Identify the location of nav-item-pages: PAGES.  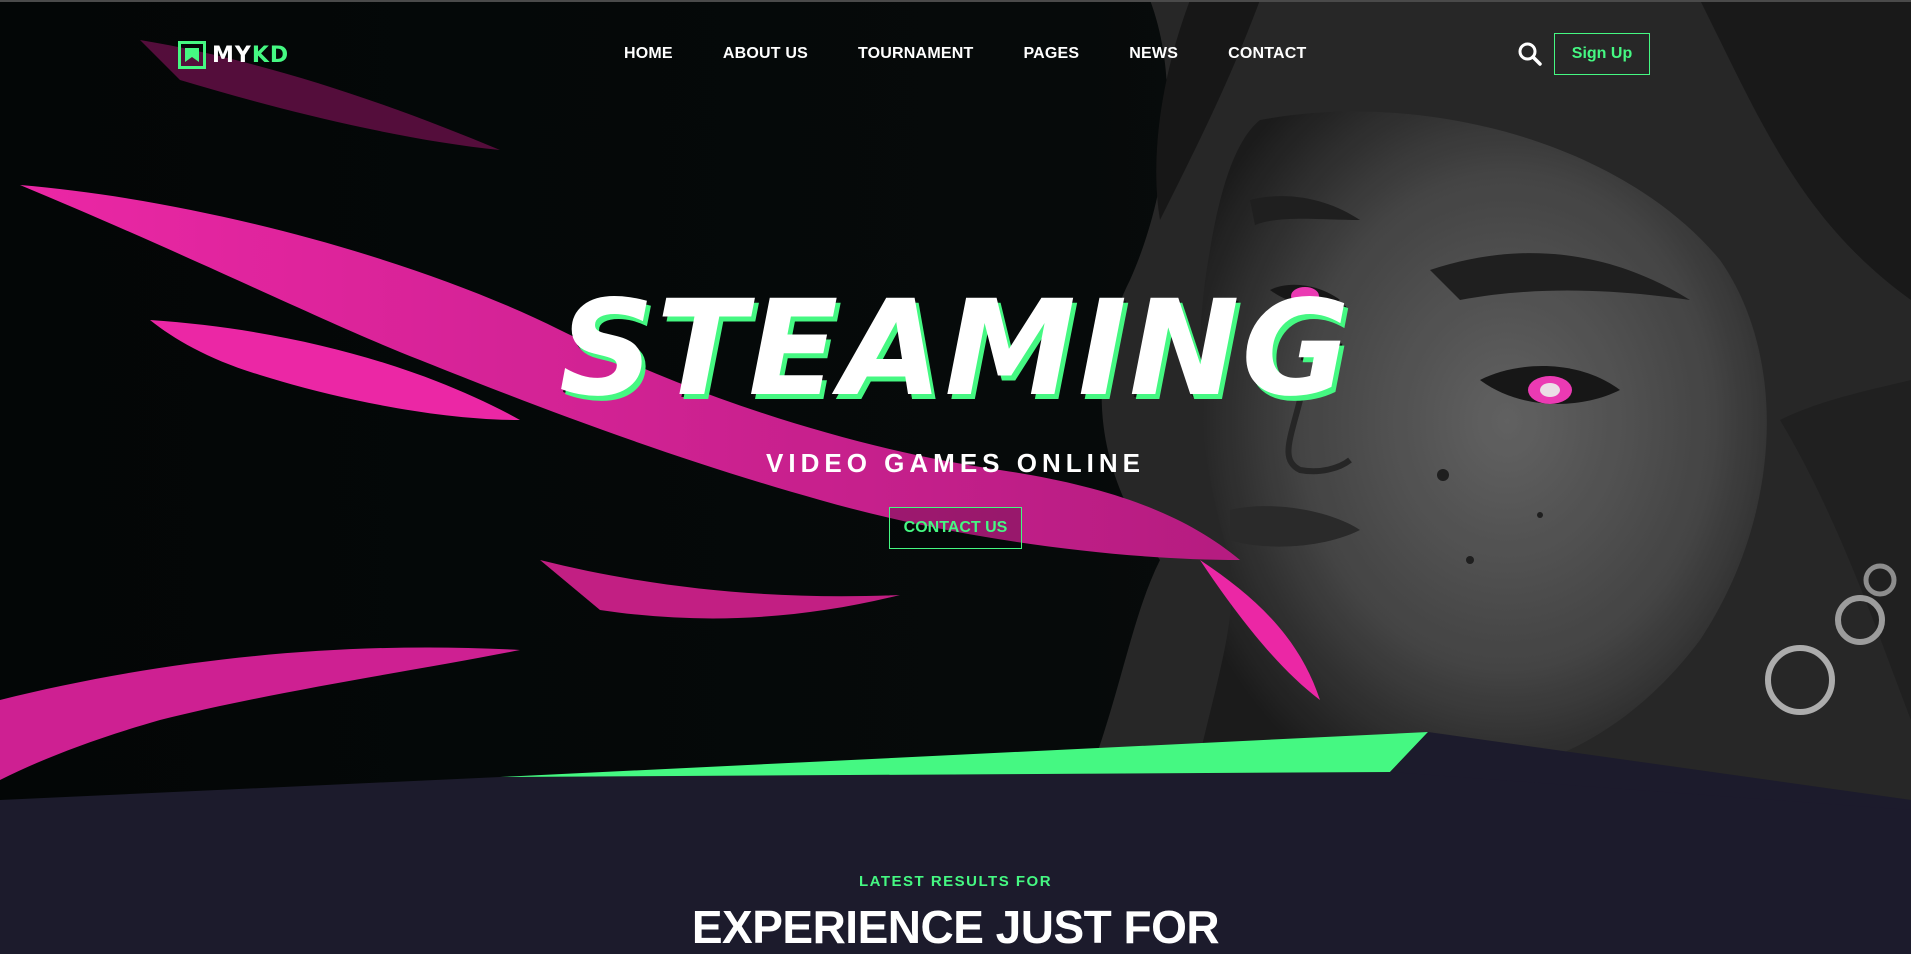
(1051, 54).